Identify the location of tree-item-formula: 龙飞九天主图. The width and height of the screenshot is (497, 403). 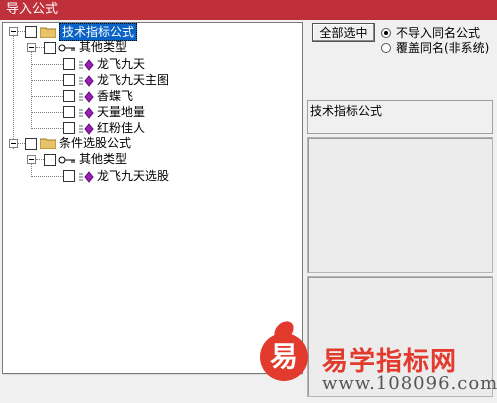
(133, 80).